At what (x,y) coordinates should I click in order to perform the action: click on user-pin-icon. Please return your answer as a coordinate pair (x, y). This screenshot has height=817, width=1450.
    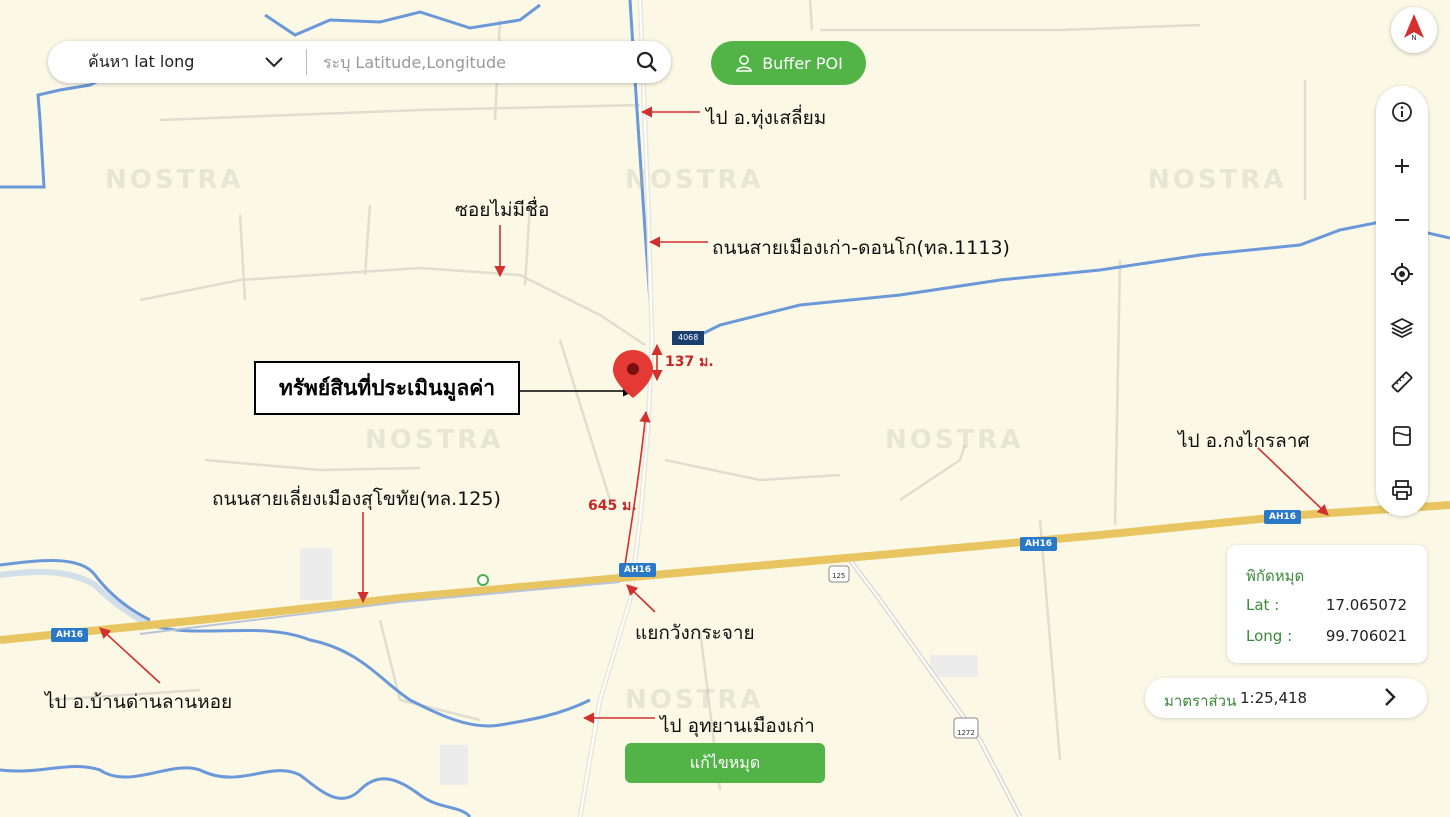
    Looking at the image, I should click on (744, 63).